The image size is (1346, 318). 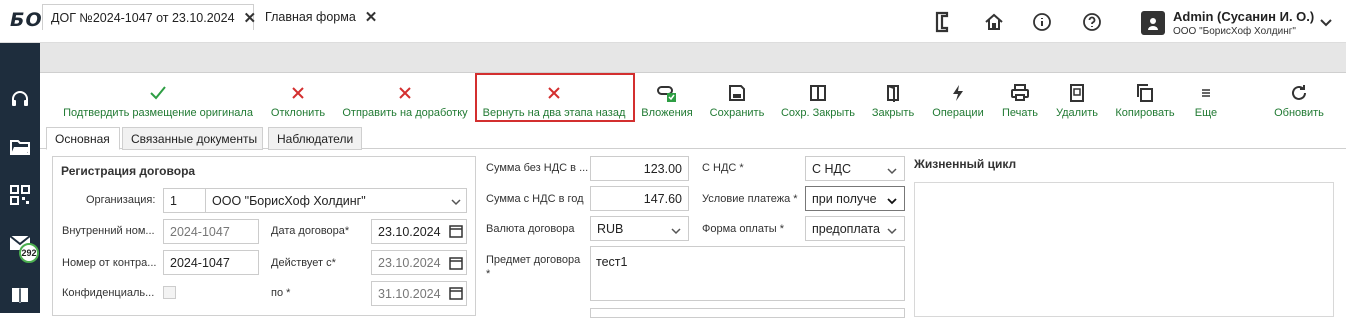 What do you see at coordinates (315, 138) in the screenshot?
I see `tab-observers: Наблюдатели` at bounding box center [315, 138].